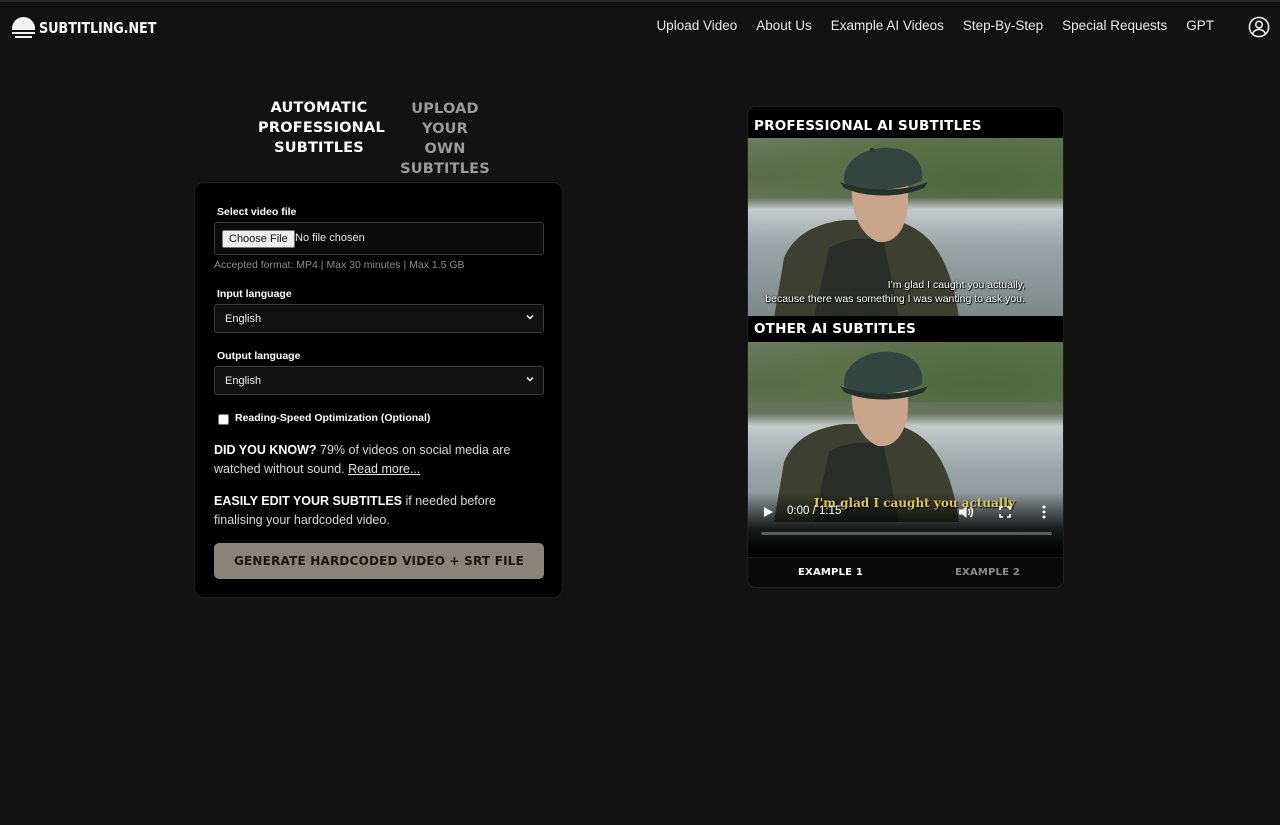 The image size is (1280, 825). Describe the element at coordinates (768, 512) in the screenshot. I see `play-icon` at that location.